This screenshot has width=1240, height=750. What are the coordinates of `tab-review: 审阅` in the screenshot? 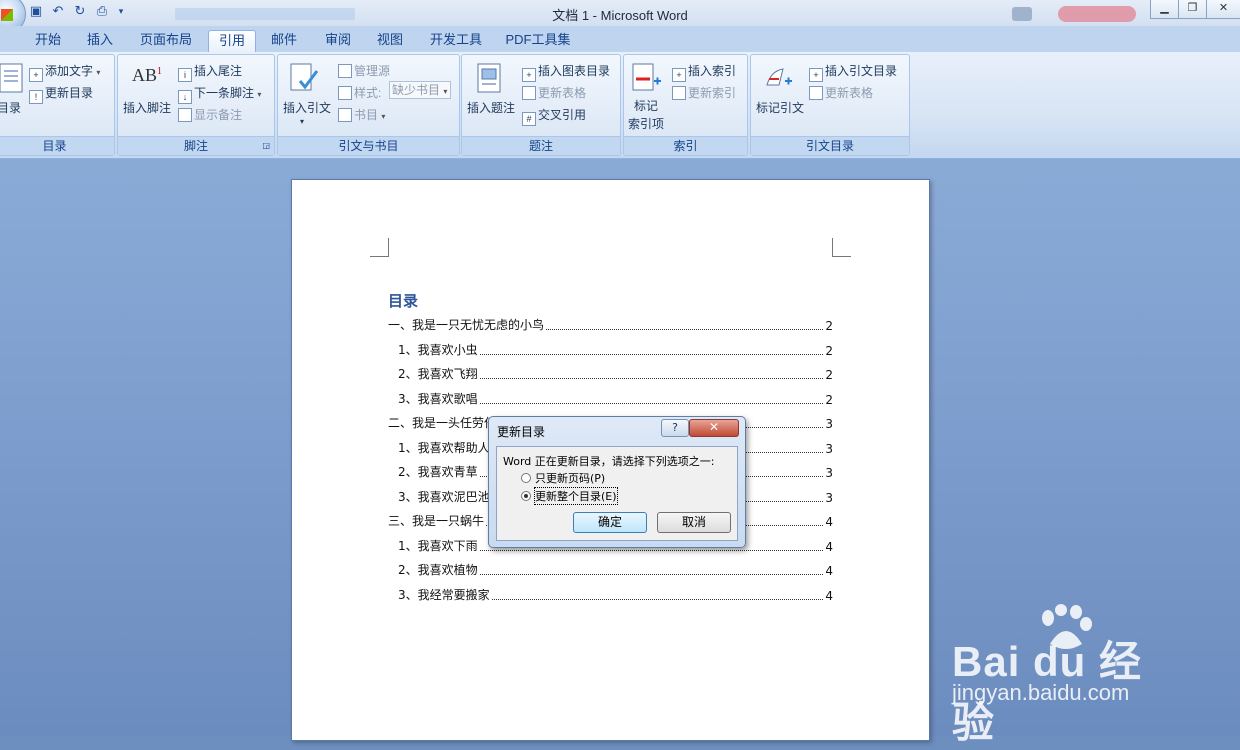 It's located at (338, 41).